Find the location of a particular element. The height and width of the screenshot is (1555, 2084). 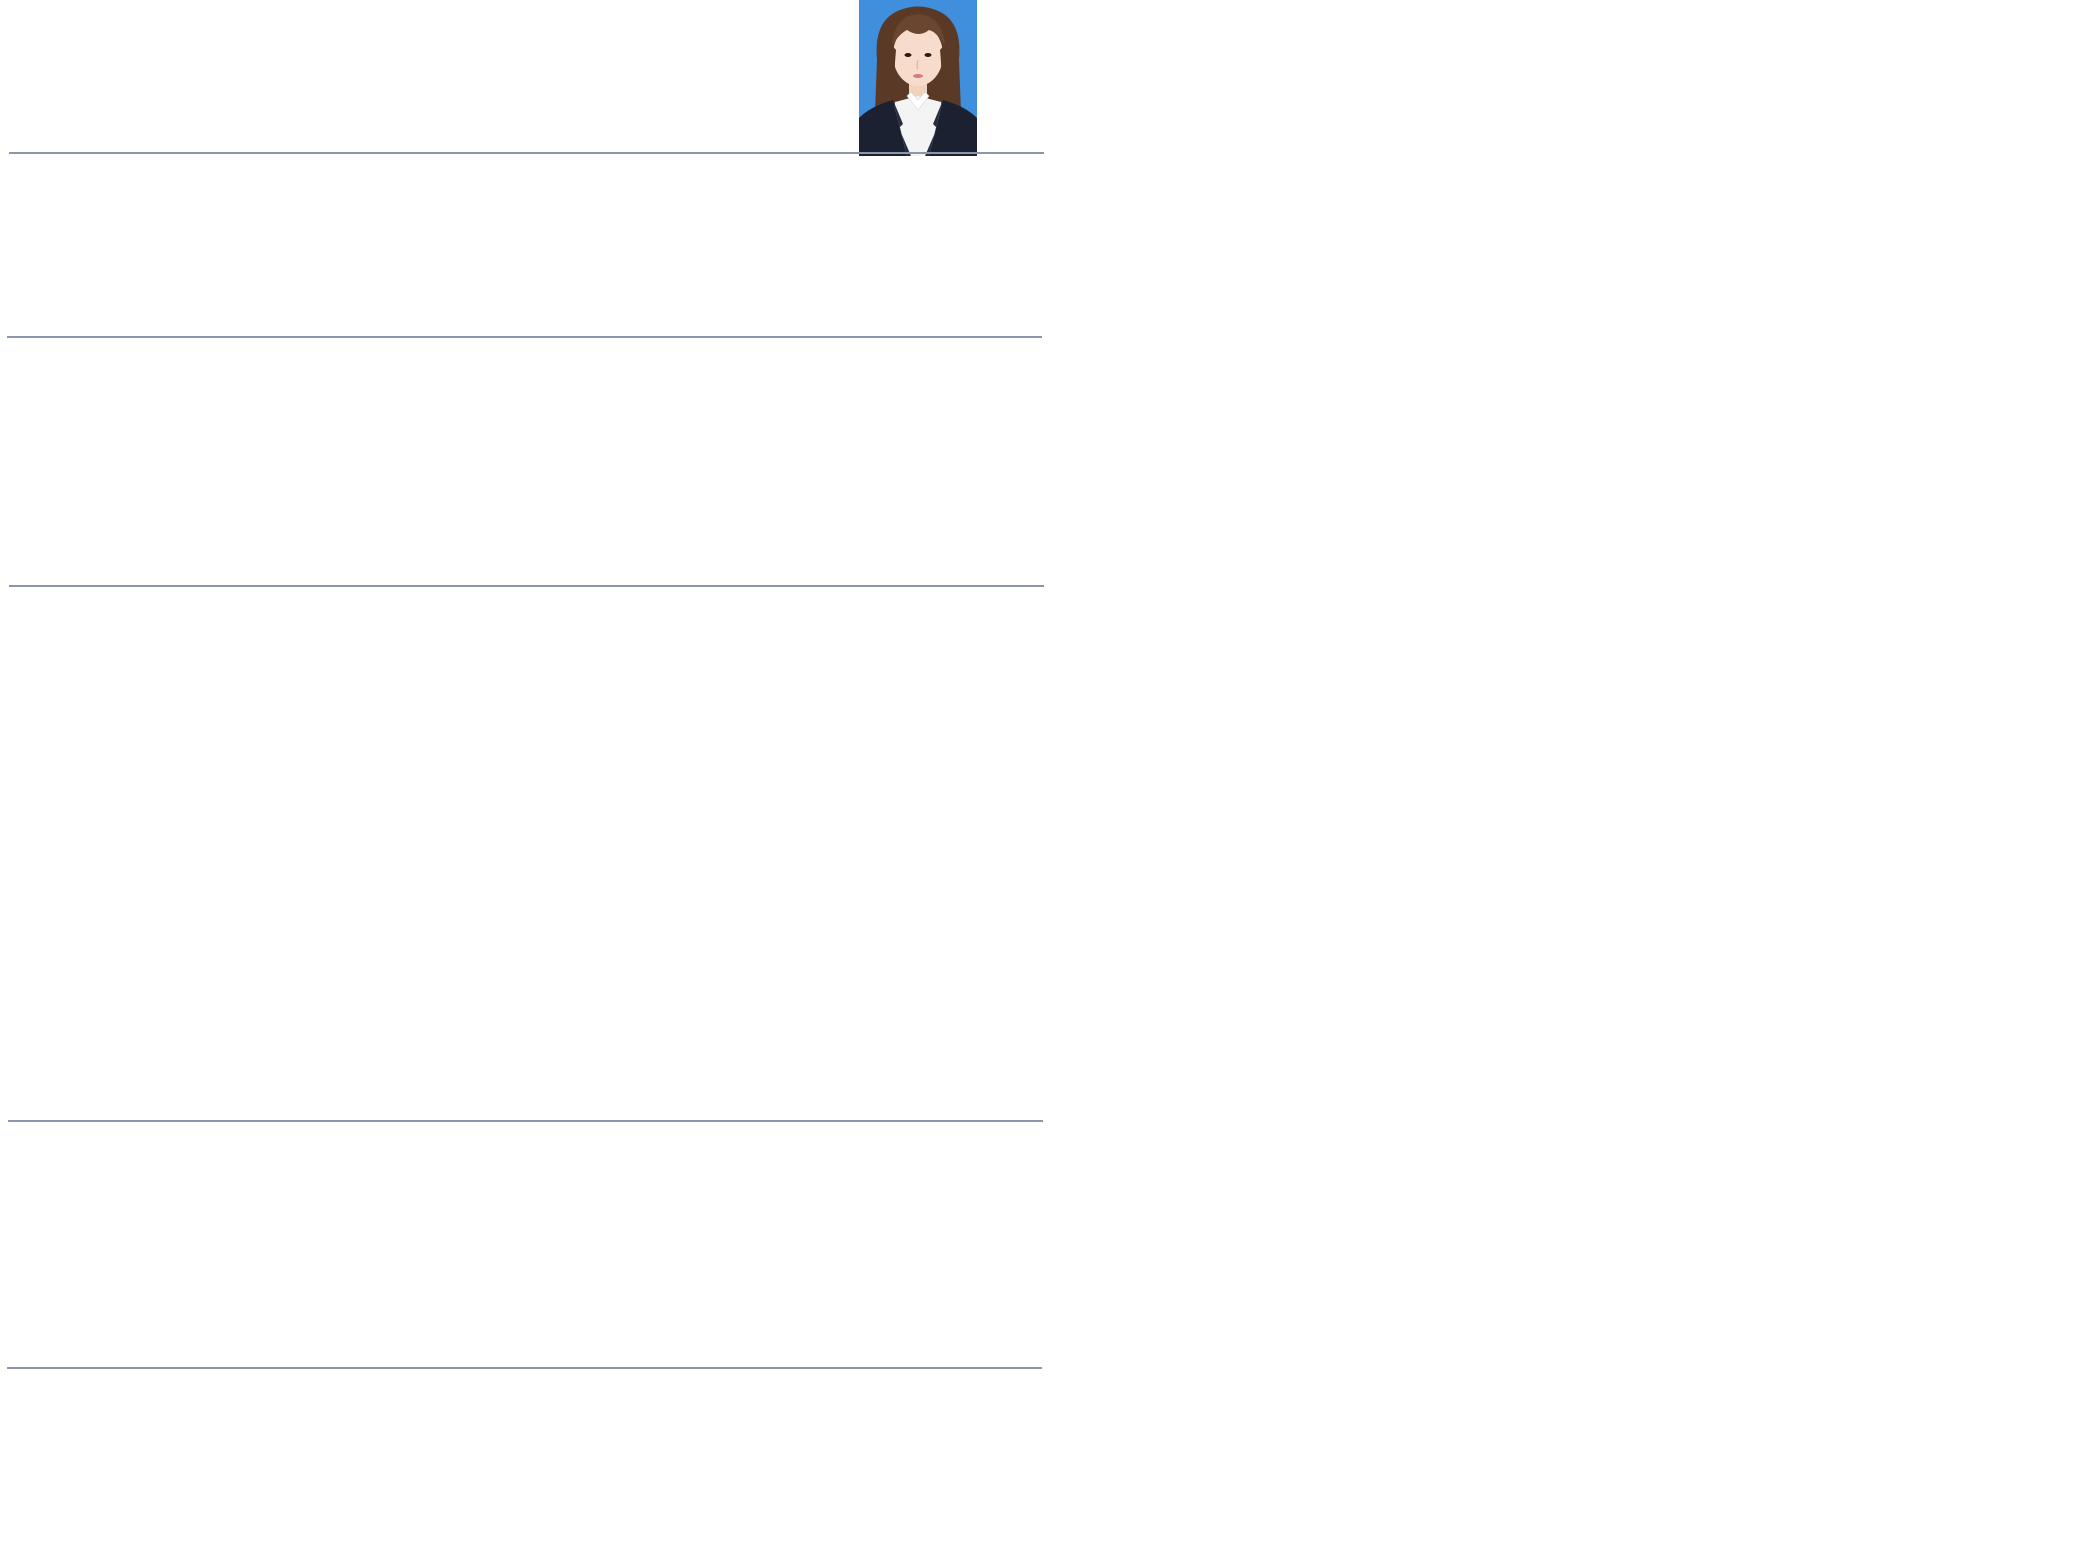

portrait-photo-icon is located at coordinates (918, 78).